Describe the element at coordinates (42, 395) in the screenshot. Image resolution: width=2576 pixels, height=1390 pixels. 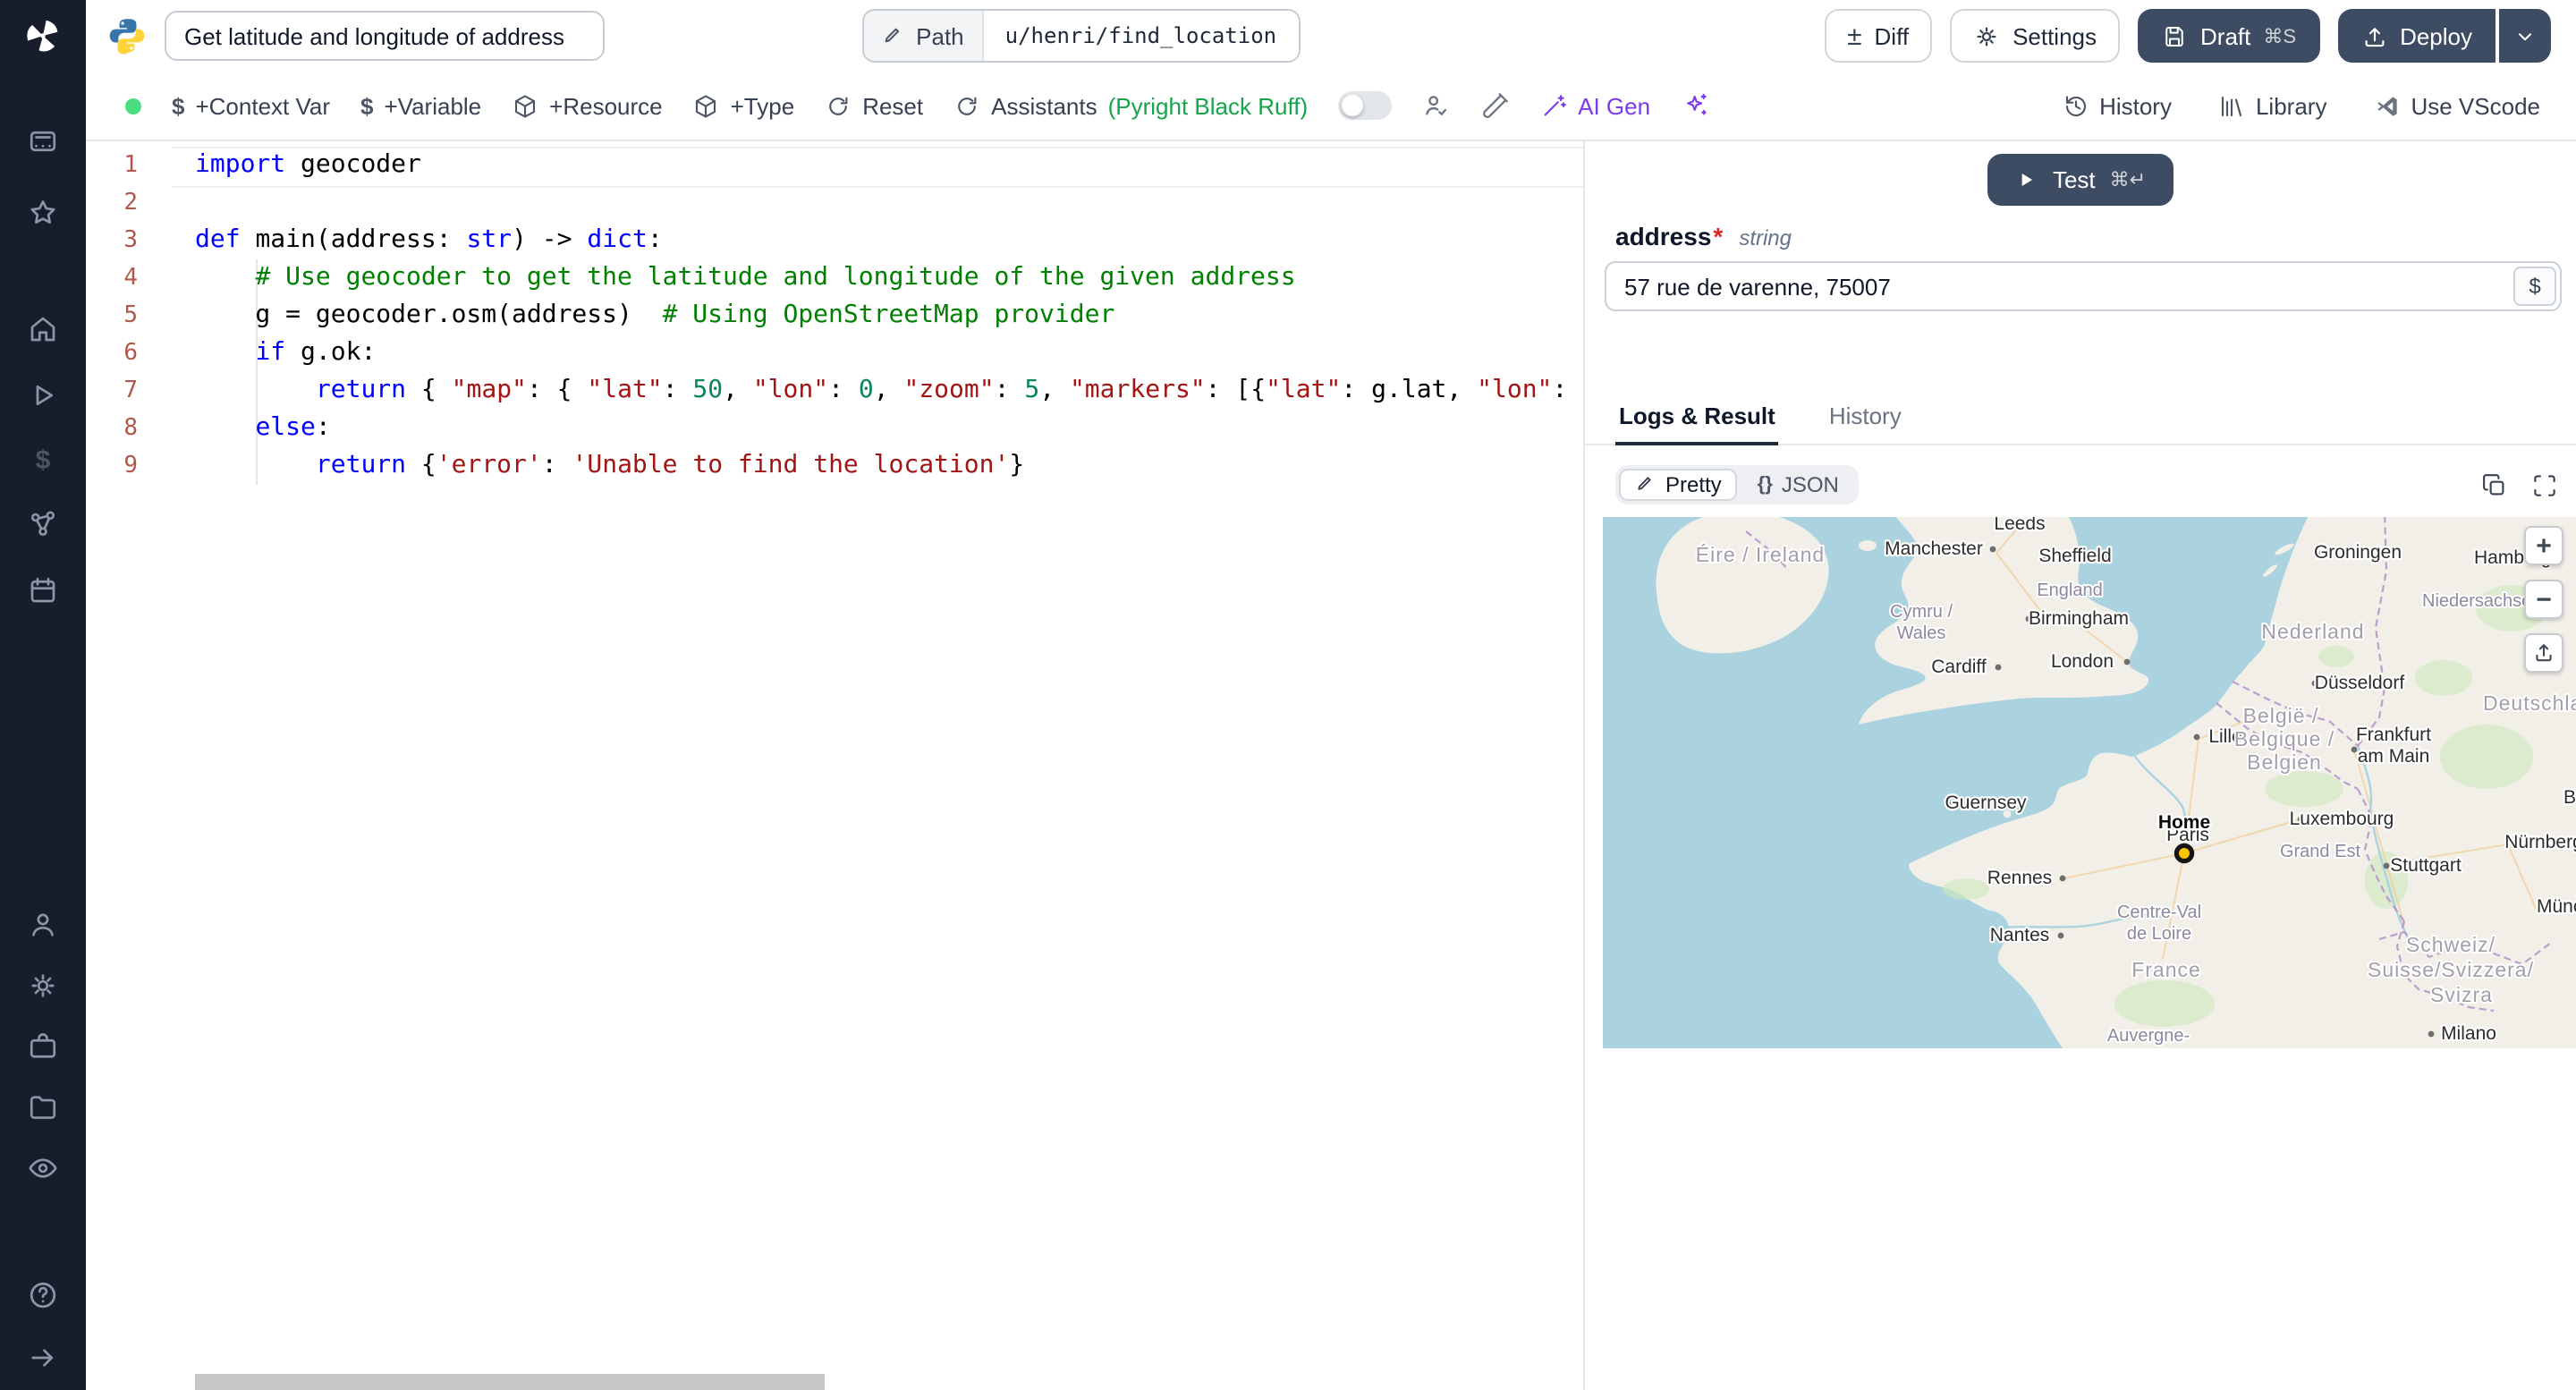
I see `runs-icon` at that location.